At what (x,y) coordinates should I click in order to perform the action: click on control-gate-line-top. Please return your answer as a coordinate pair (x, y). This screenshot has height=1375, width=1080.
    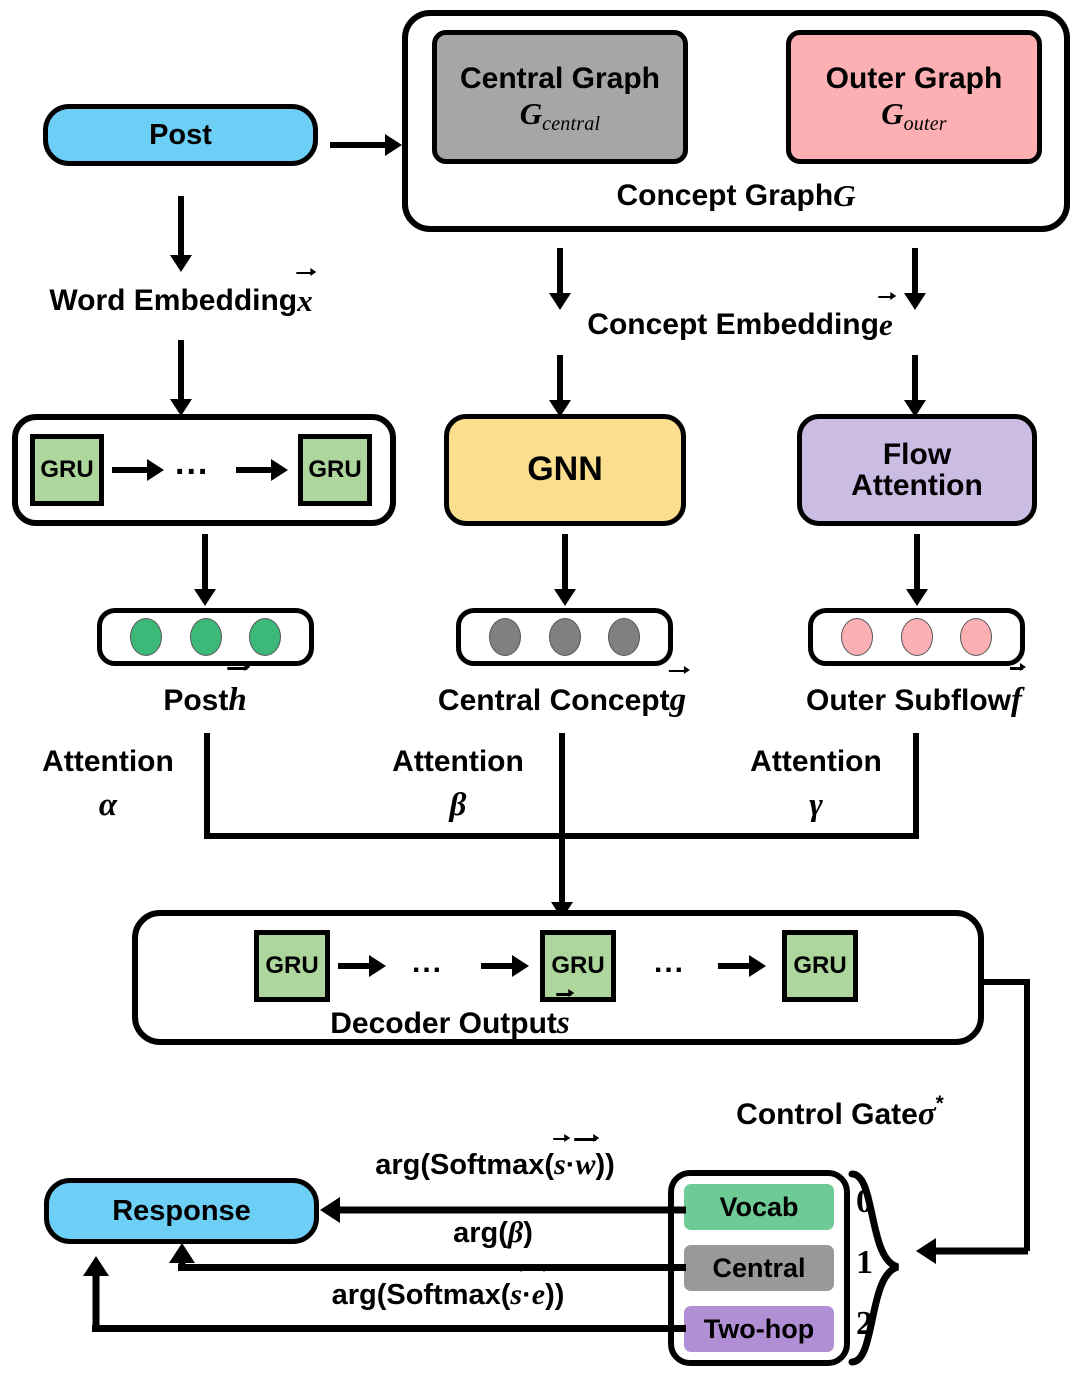
    Looking at the image, I should click on (1004, 982).